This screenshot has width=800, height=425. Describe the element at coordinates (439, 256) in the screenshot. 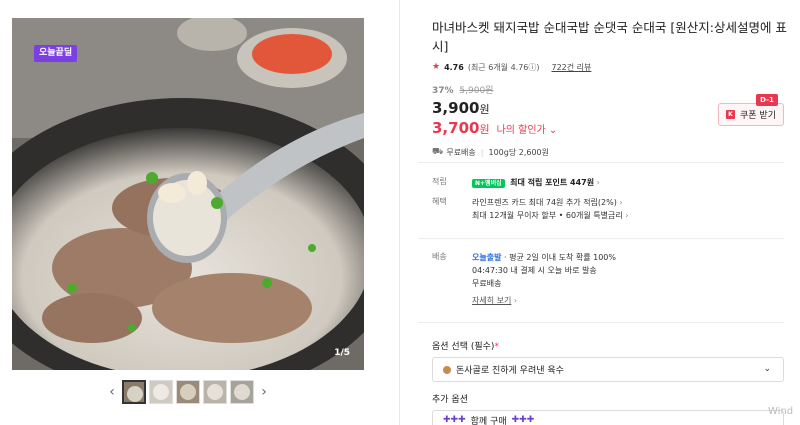

I see `delivery-label: 배송` at that location.